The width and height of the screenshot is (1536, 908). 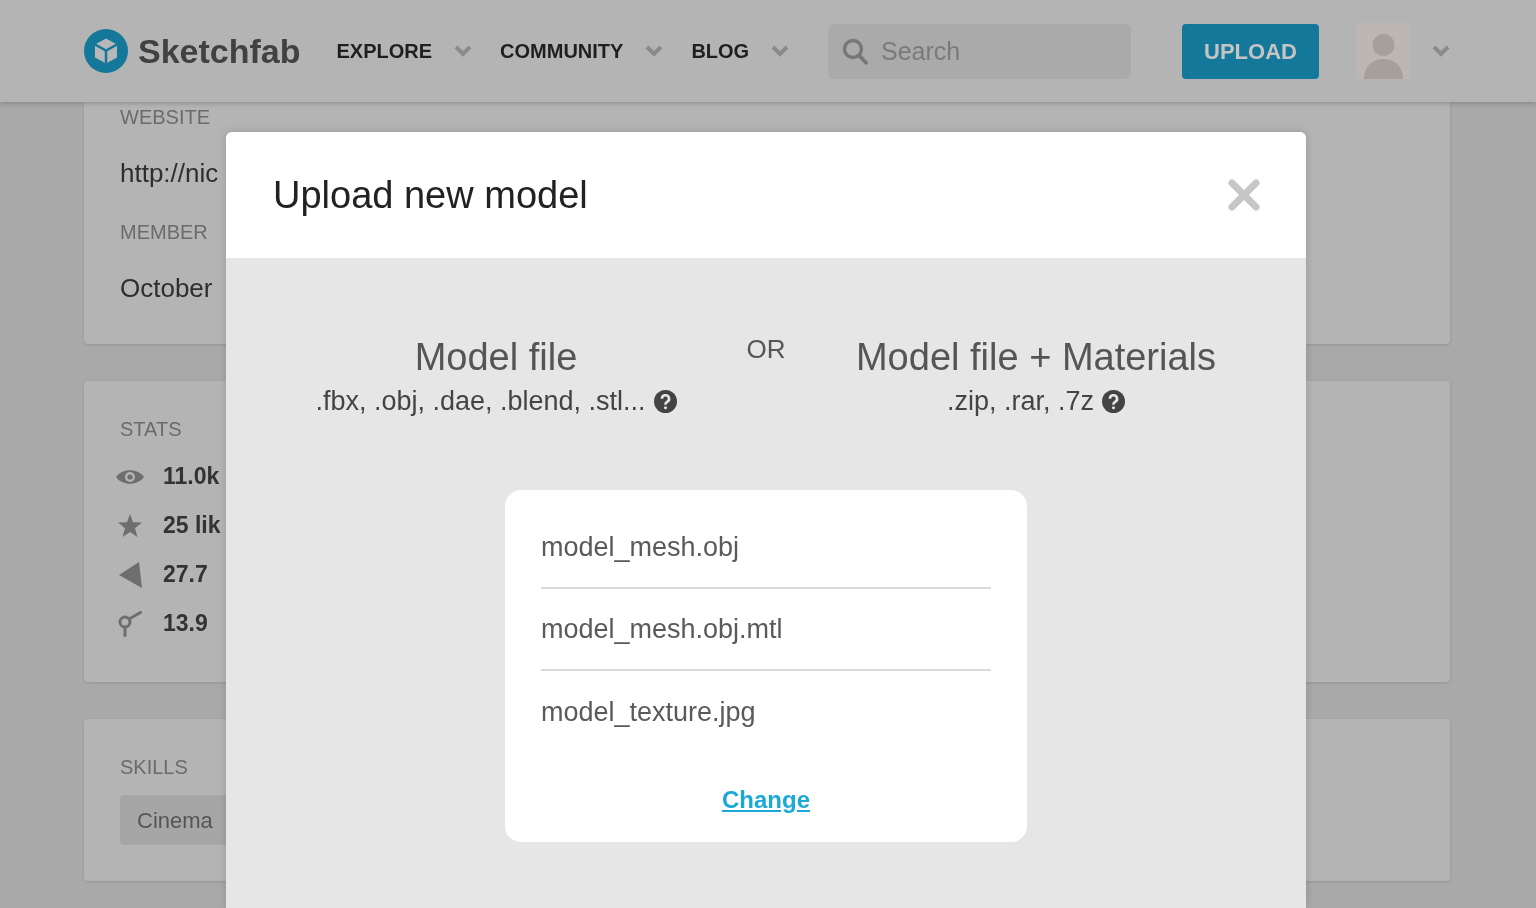 What do you see at coordinates (766, 800) in the screenshot?
I see `change-link: Change` at bounding box center [766, 800].